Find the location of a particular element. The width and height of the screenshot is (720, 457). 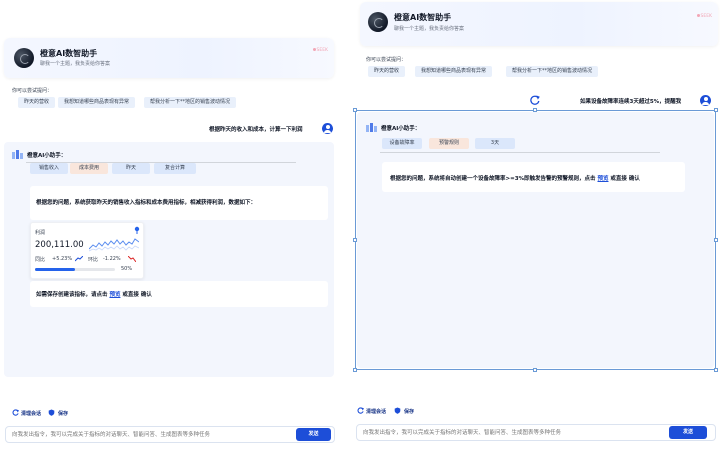

assistant-name: 橙意AI小助手： is located at coordinates (47, 156).